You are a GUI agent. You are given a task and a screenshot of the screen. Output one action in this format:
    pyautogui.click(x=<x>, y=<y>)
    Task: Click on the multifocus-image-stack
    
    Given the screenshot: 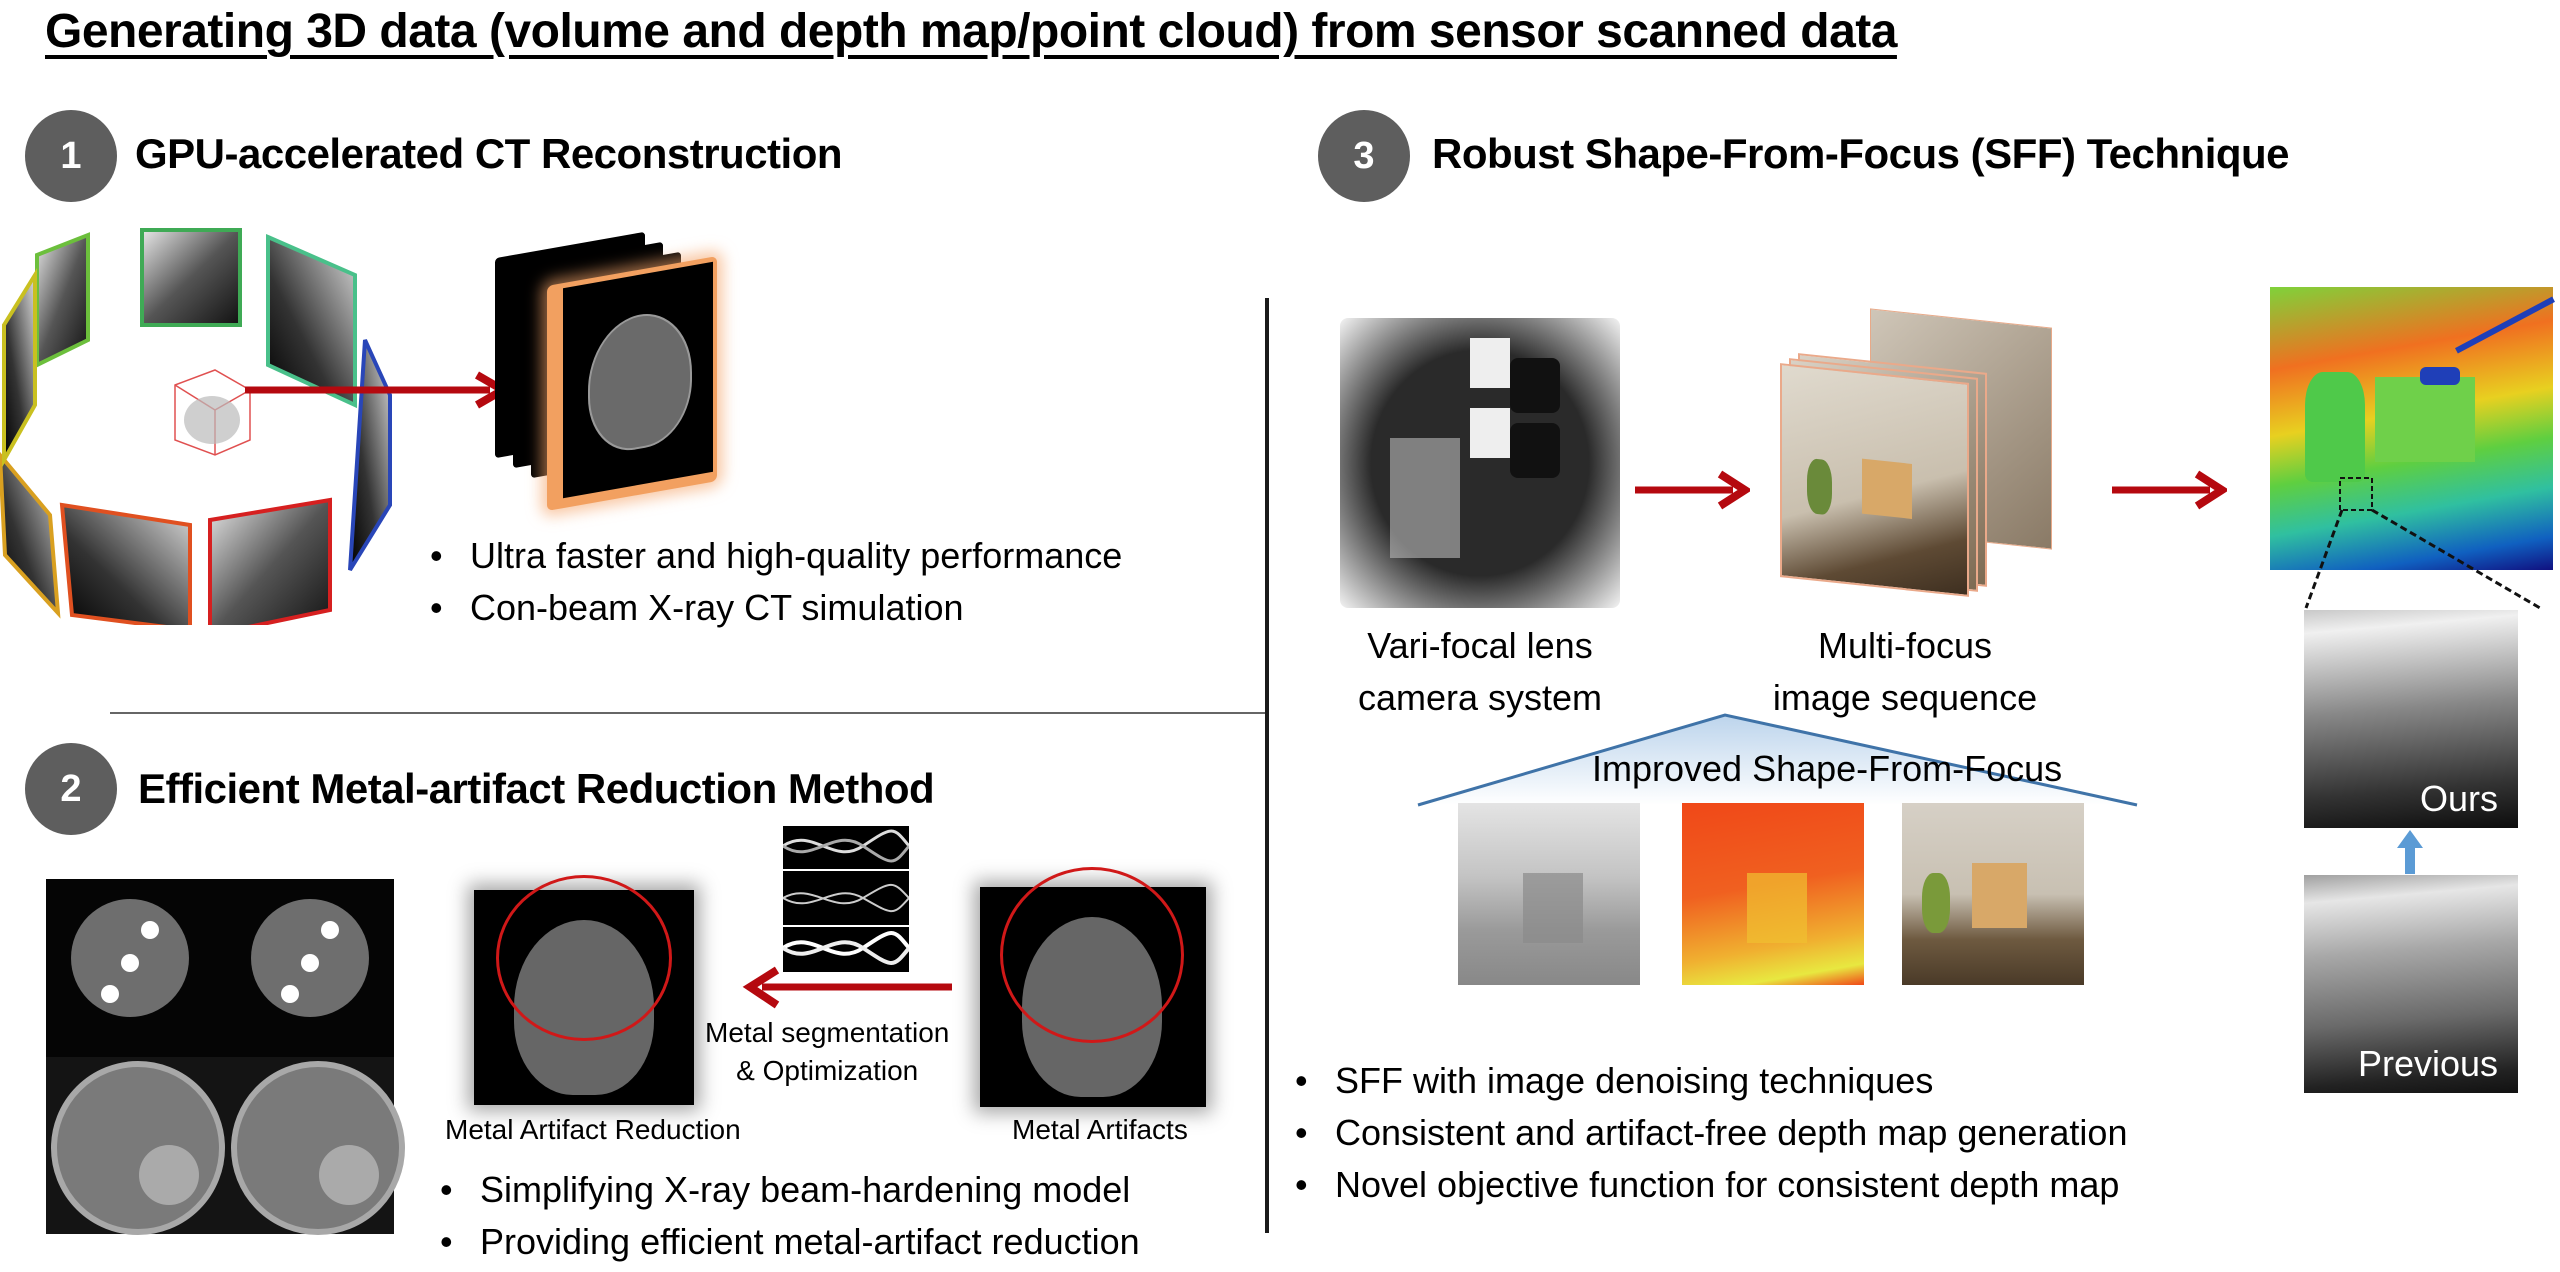 What is the action you would take?
    pyautogui.click(x=1930, y=463)
    